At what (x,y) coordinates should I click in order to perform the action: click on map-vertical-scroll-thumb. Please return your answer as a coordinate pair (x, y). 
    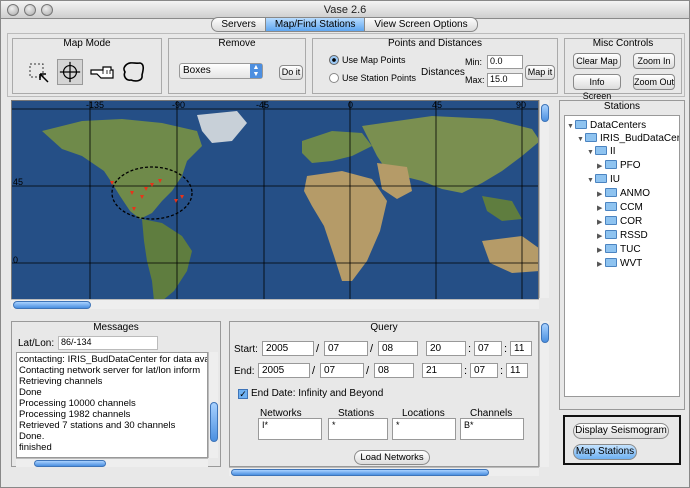
    Looking at the image, I should click on (545, 113).